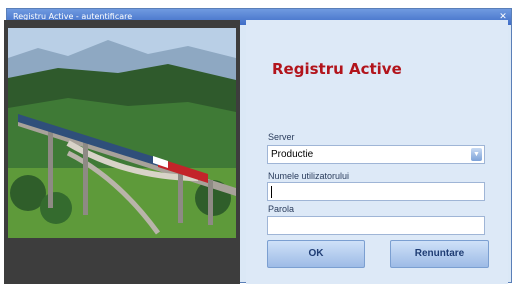 The image size is (514, 289). What do you see at coordinates (337, 69) in the screenshot?
I see `app-title: Registru Active` at bounding box center [337, 69].